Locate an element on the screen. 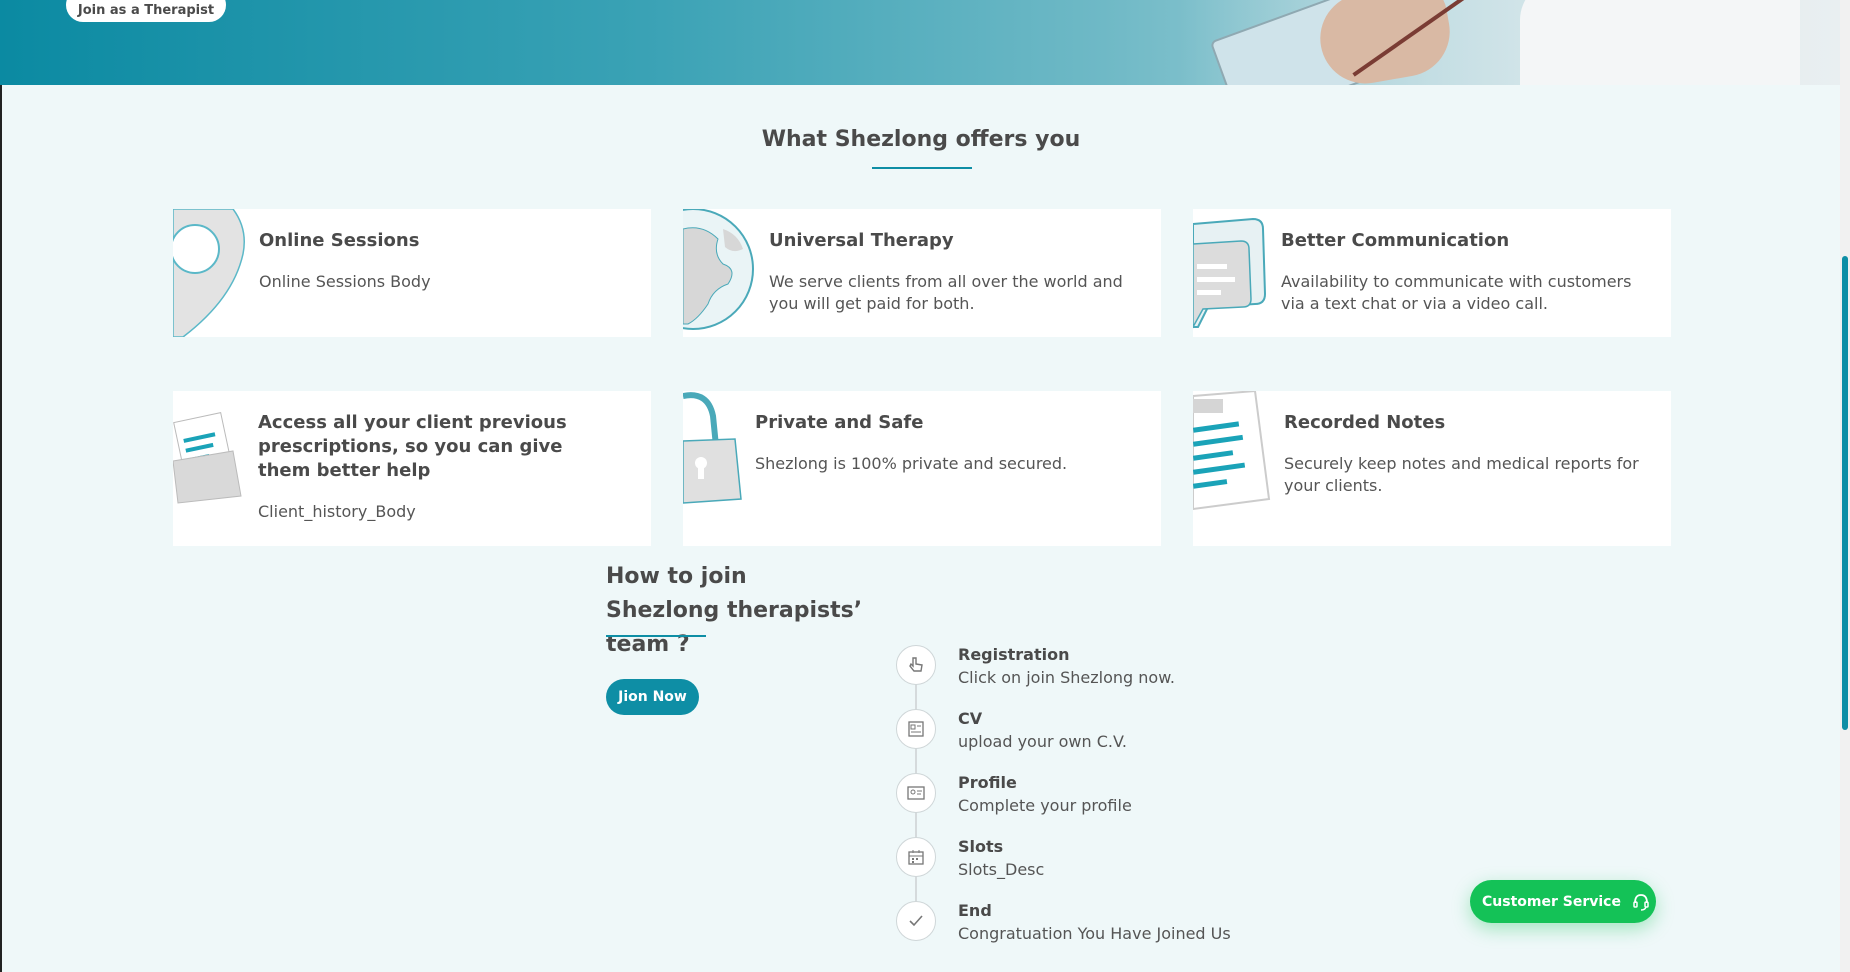  card-body: Online Sessions Body is located at coordinates (345, 281).